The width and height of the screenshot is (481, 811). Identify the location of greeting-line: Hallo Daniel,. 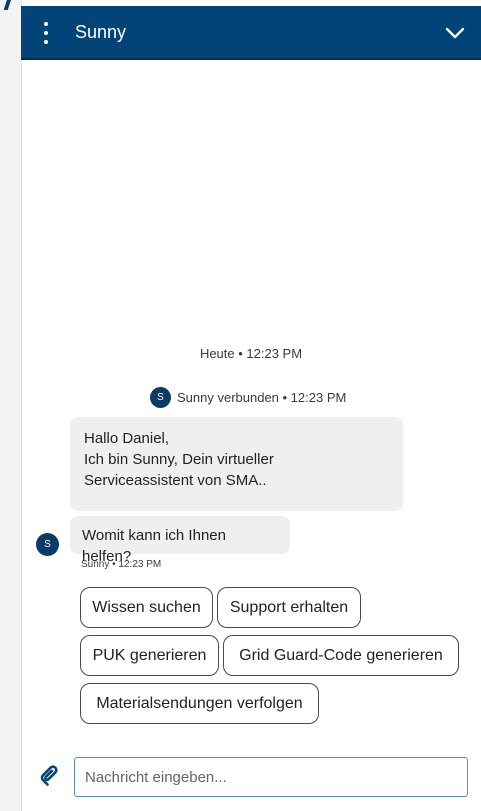
(127, 438).